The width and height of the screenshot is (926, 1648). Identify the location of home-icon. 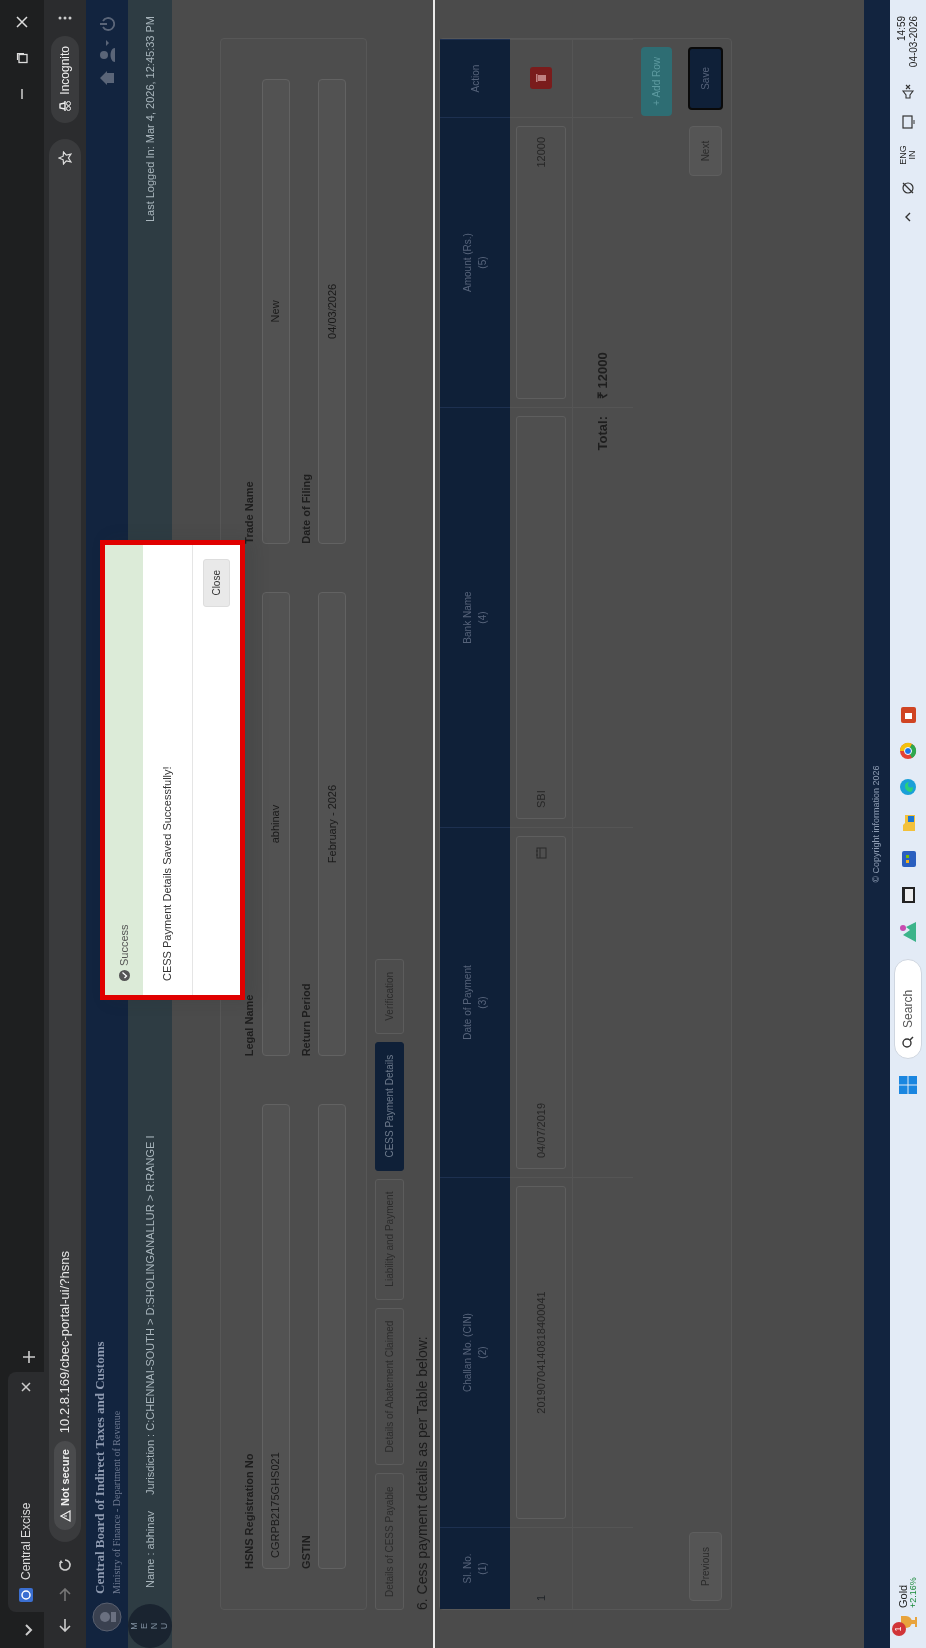
(107, 78).